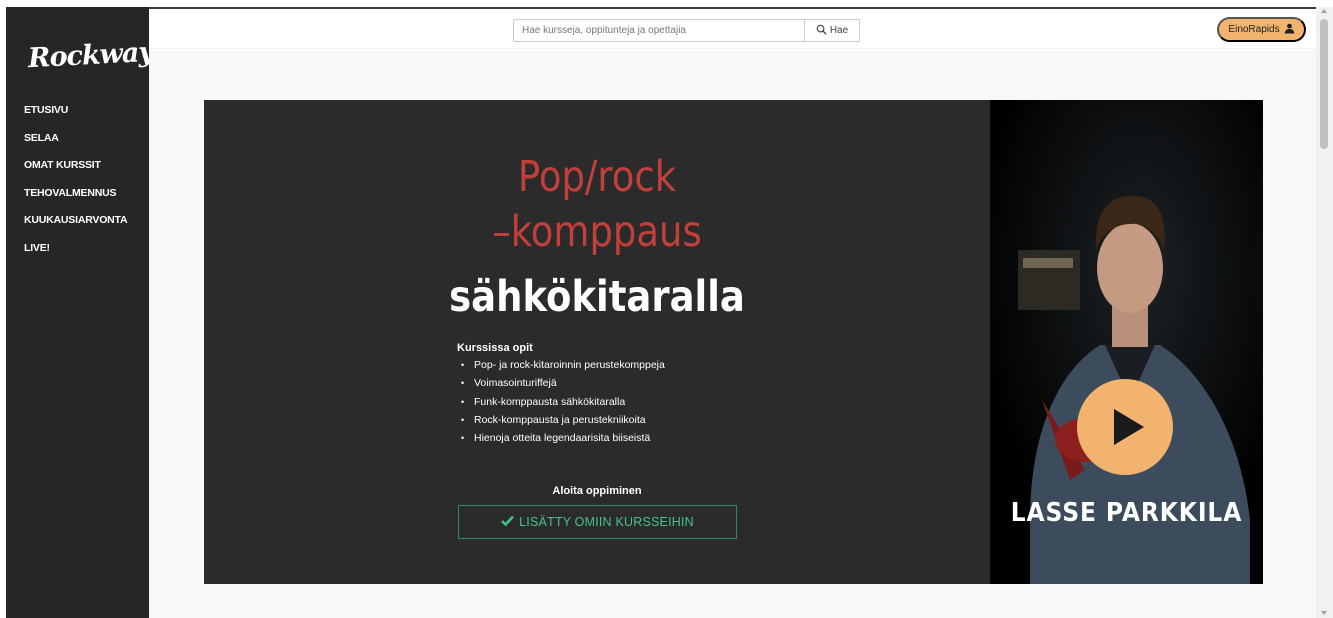 The image size is (1333, 618). What do you see at coordinates (563, 367) in the screenshot?
I see `learn-item: Pop- ja rock-kitaroinnin perustekomppeja` at bounding box center [563, 367].